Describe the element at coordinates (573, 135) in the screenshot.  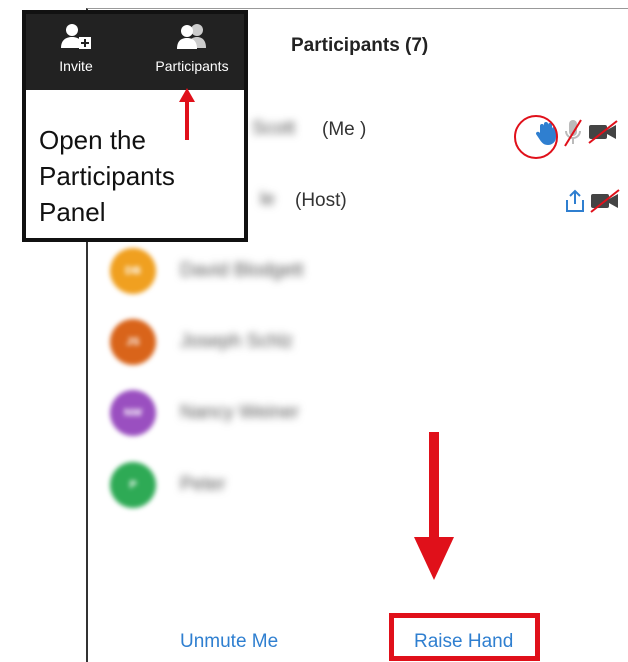
I see `mic-muted-icon` at that location.